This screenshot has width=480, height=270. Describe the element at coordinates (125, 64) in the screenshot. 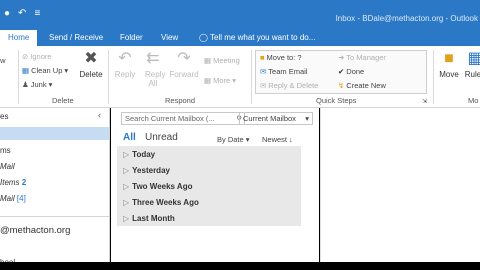

I see `reply-button: ↶ Reply` at that location.